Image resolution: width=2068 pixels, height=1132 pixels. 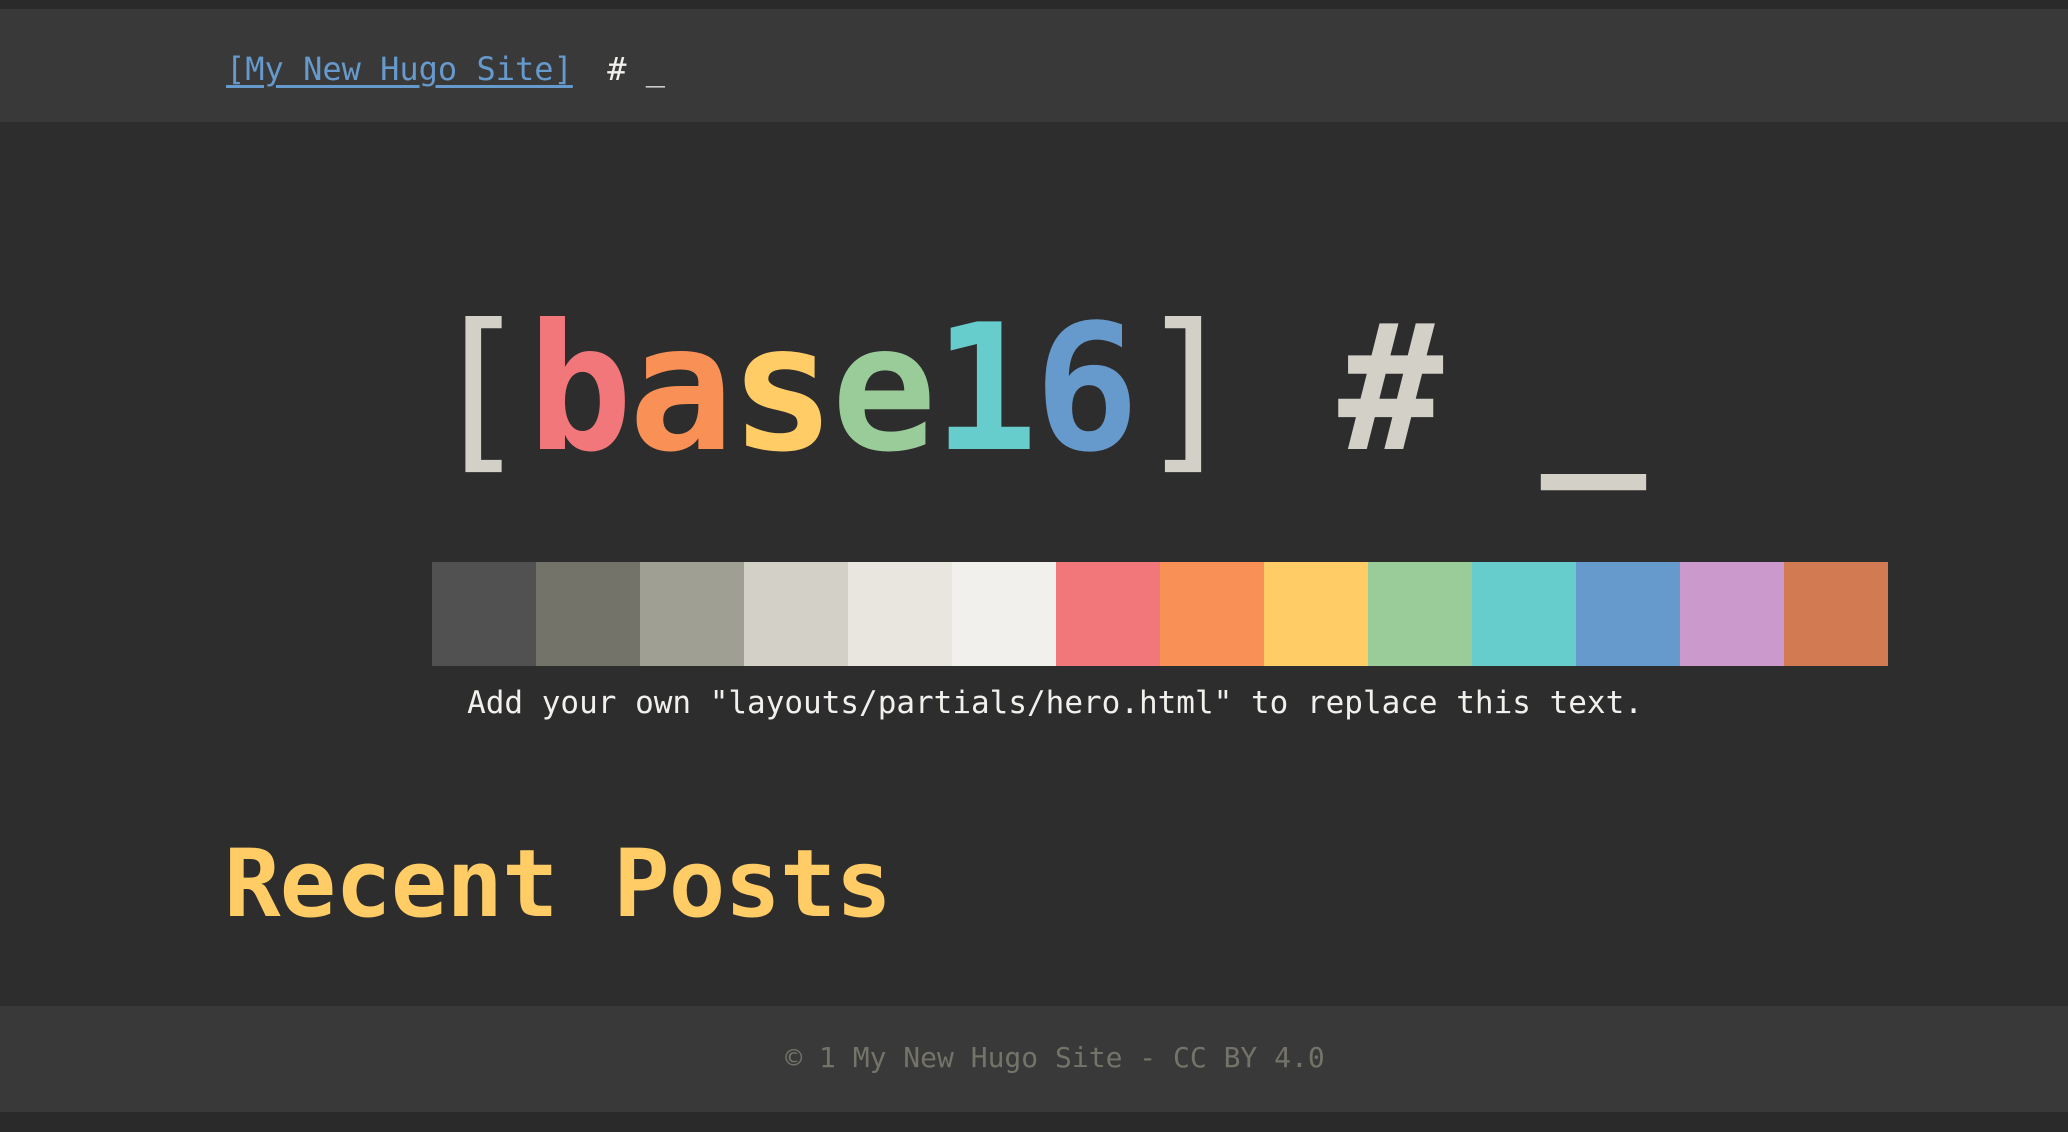 I want to click on color-palette, so click(x=1108, y=614).